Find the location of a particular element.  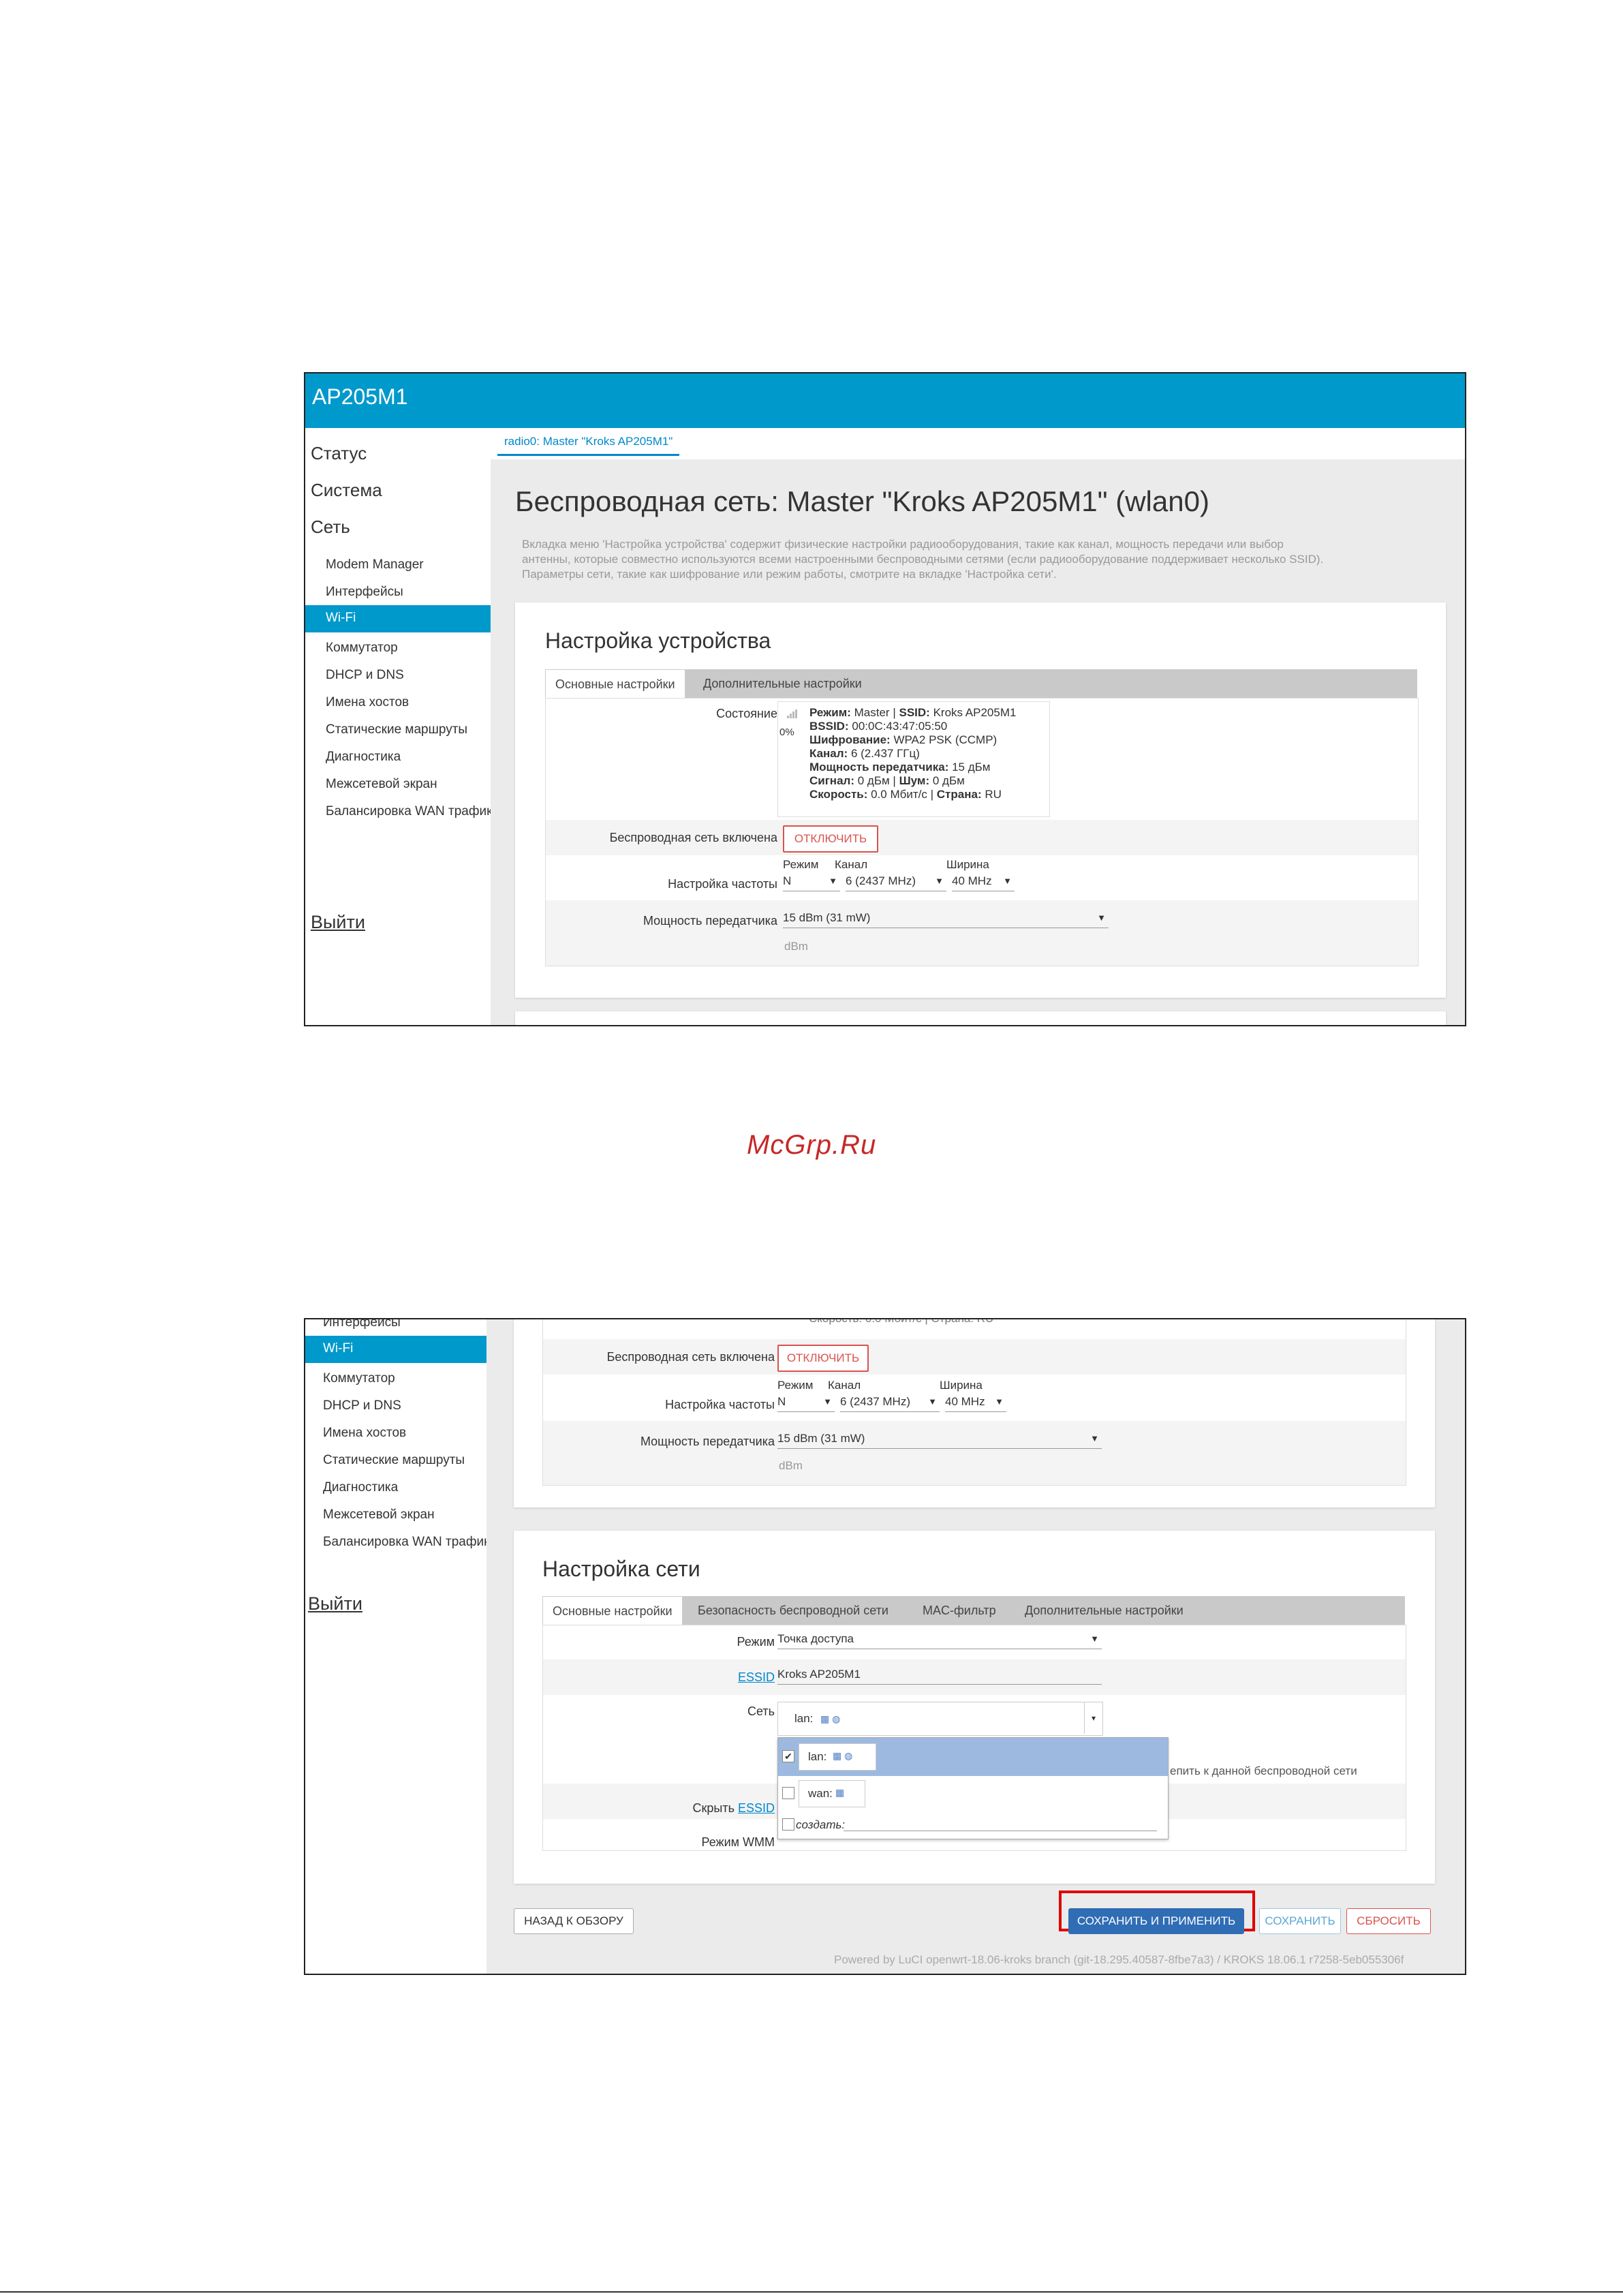

sidebar-item-system: Система is located at coordinates (346, 490).